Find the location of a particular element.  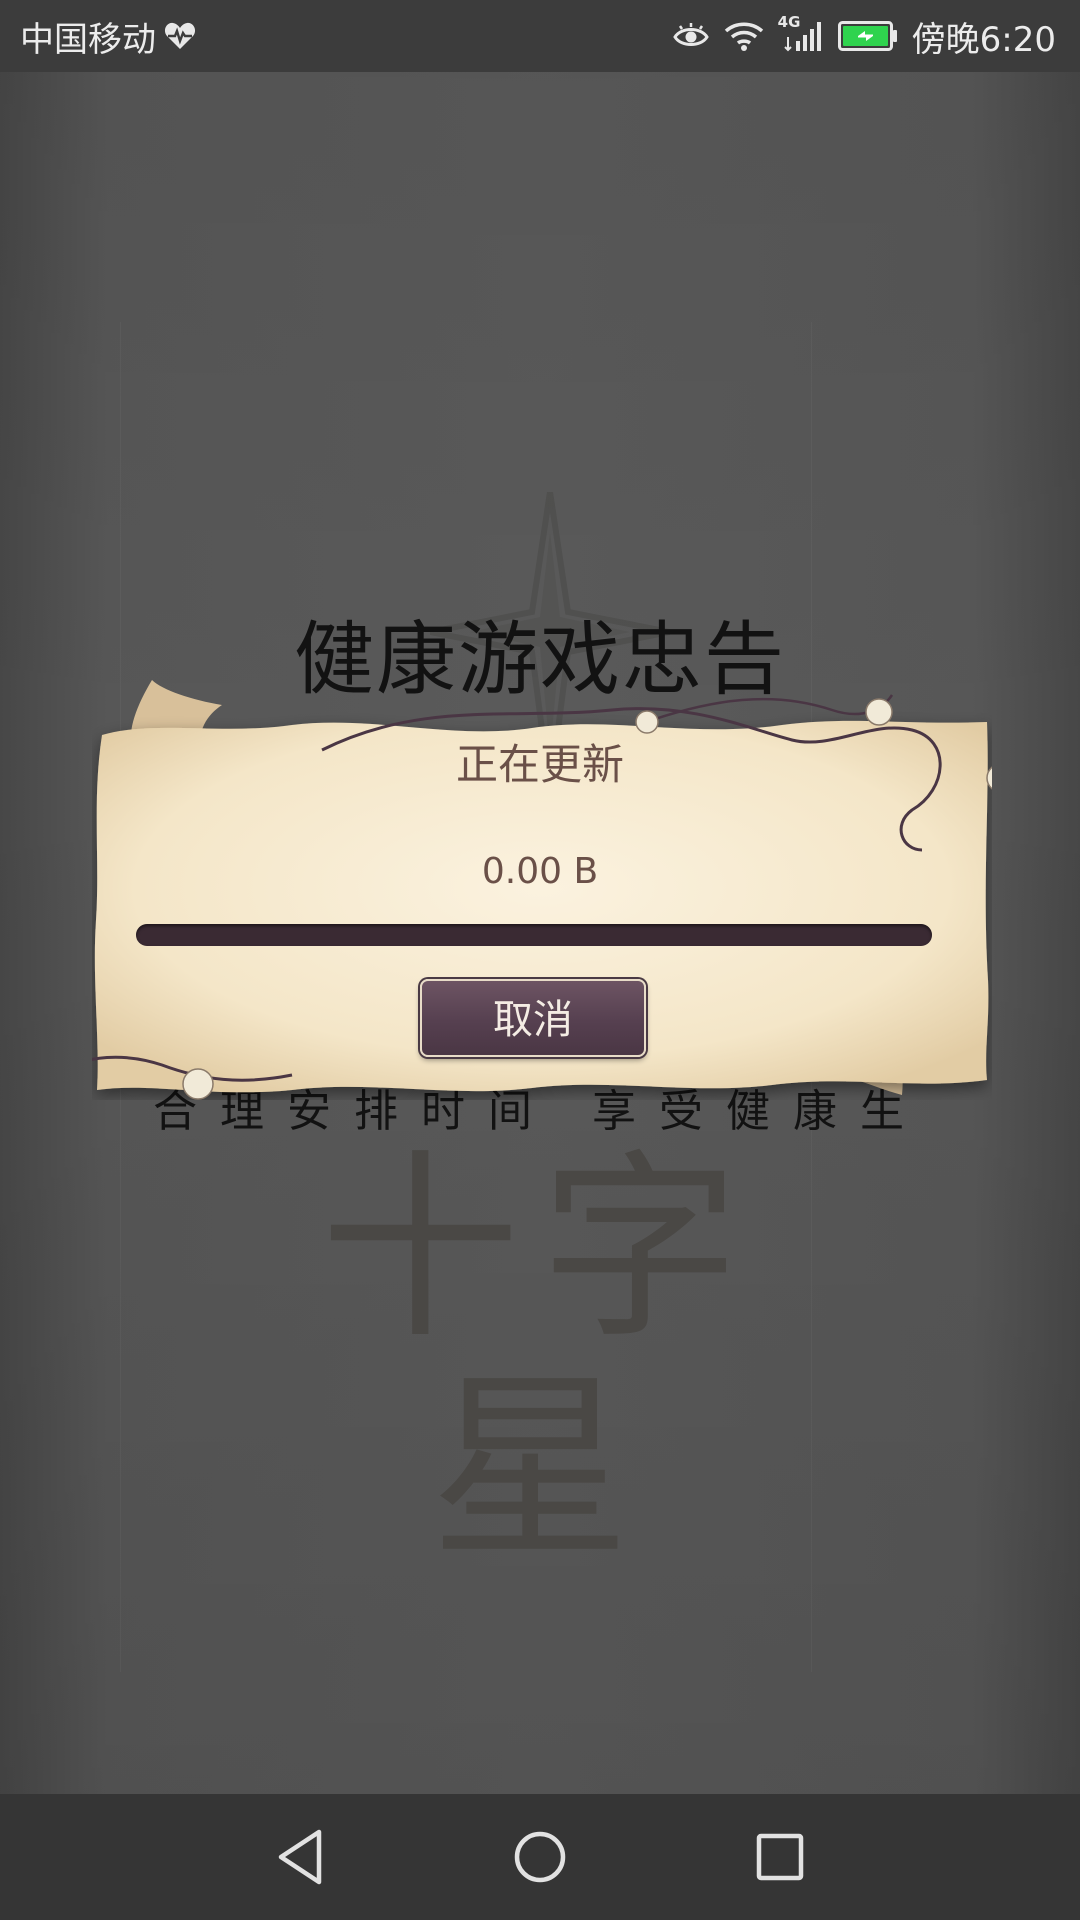

wifi-icon is located at coordinates (744, 36).